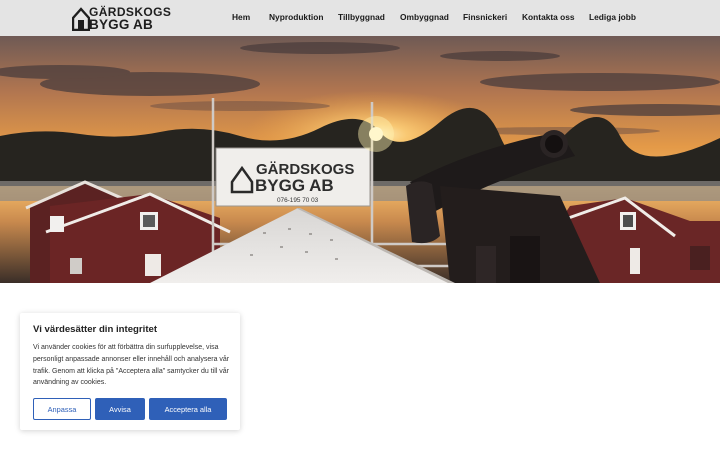 The height and width of the screenshot is (450, 720). What do you see at coordinates (424, 17) in the screenshot?
I see `nav-item-ombyggnad: Ombyggnad` at bounding box center [424, 17].